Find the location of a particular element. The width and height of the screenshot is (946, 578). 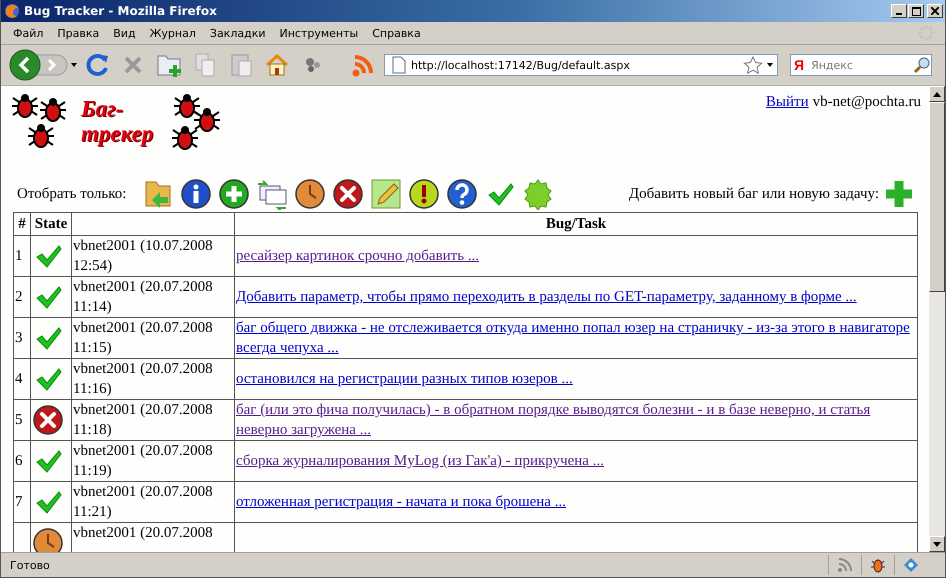

close-icon is located at coordinates (935, 11).